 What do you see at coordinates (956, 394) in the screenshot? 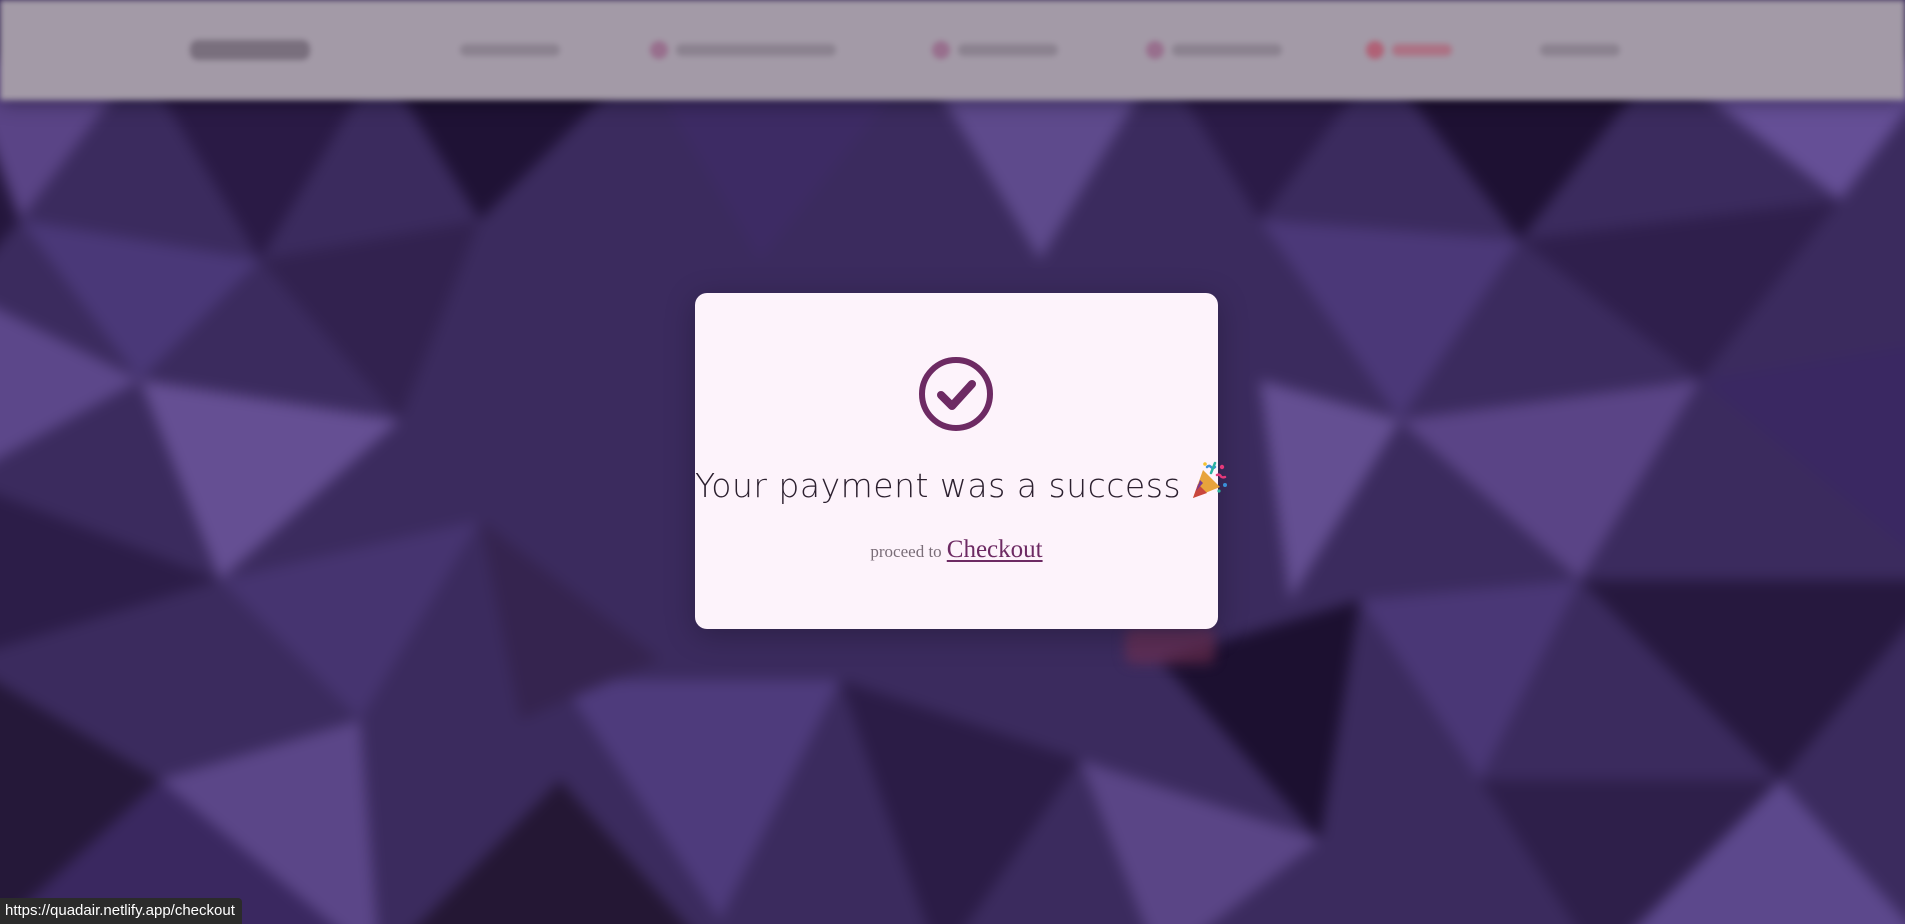
I see `check-circle-icon` at bounding box center [956, 394].